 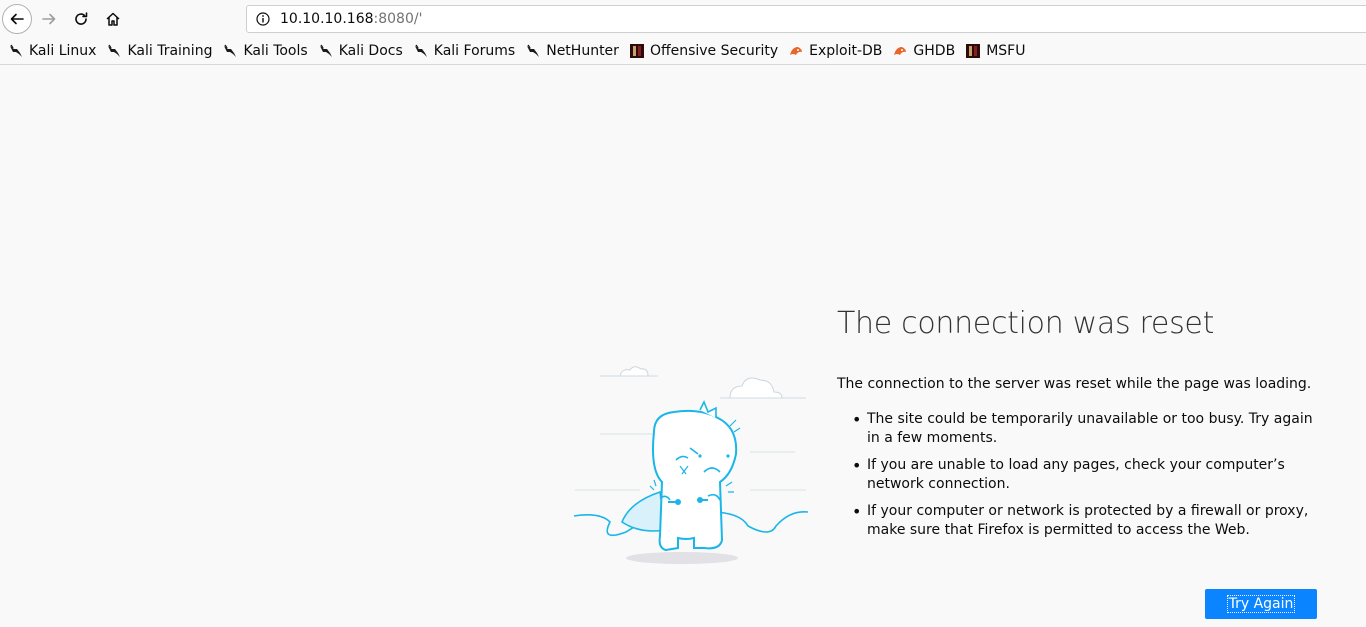 I want to click on bookmark-kali-tools: Kali Tools, so click(x=264, y=51).